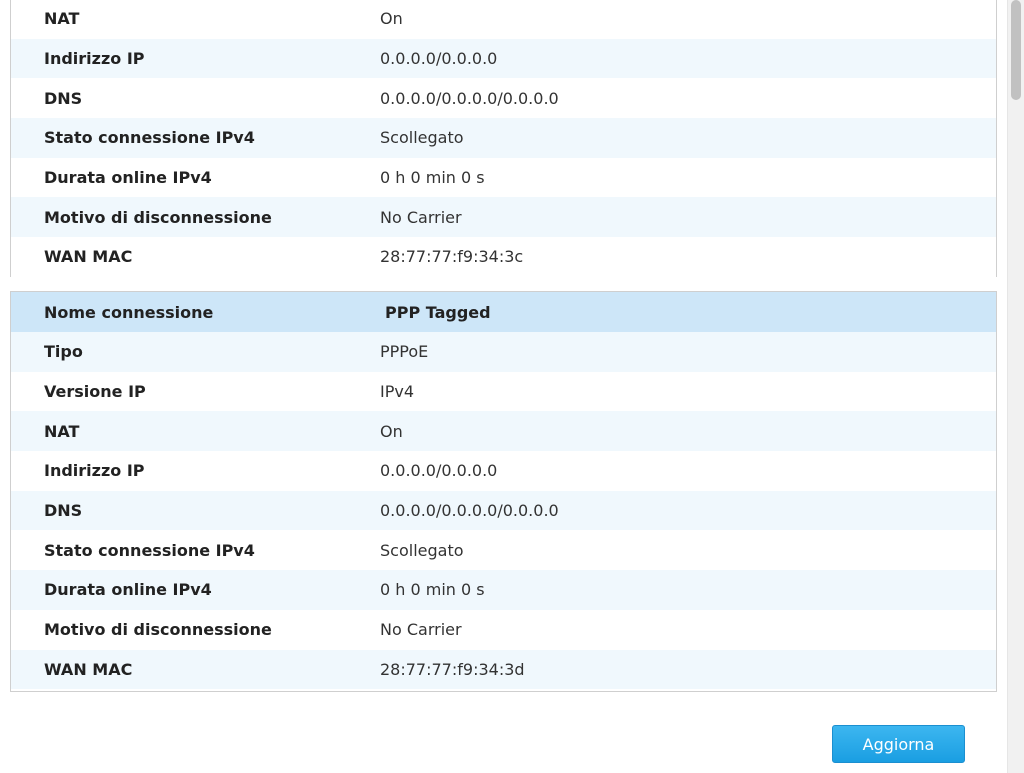 The height and width of the screenshot is (773, 1024). I want to click on row-value: 28:77:77:f9:34:3c, so click(452, 257).